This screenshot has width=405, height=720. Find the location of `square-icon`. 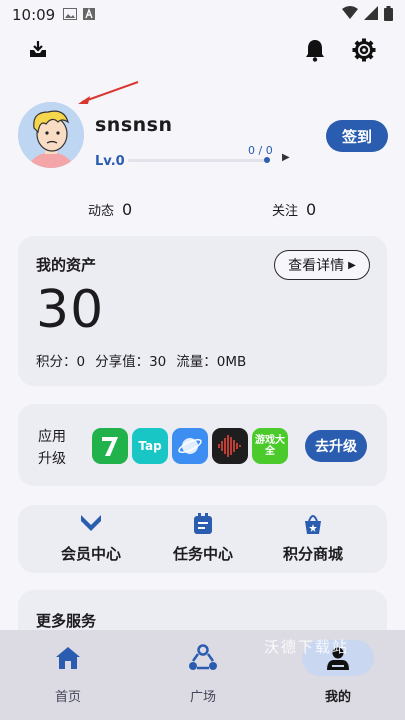

square-icon is located at coordinates (203, 658).